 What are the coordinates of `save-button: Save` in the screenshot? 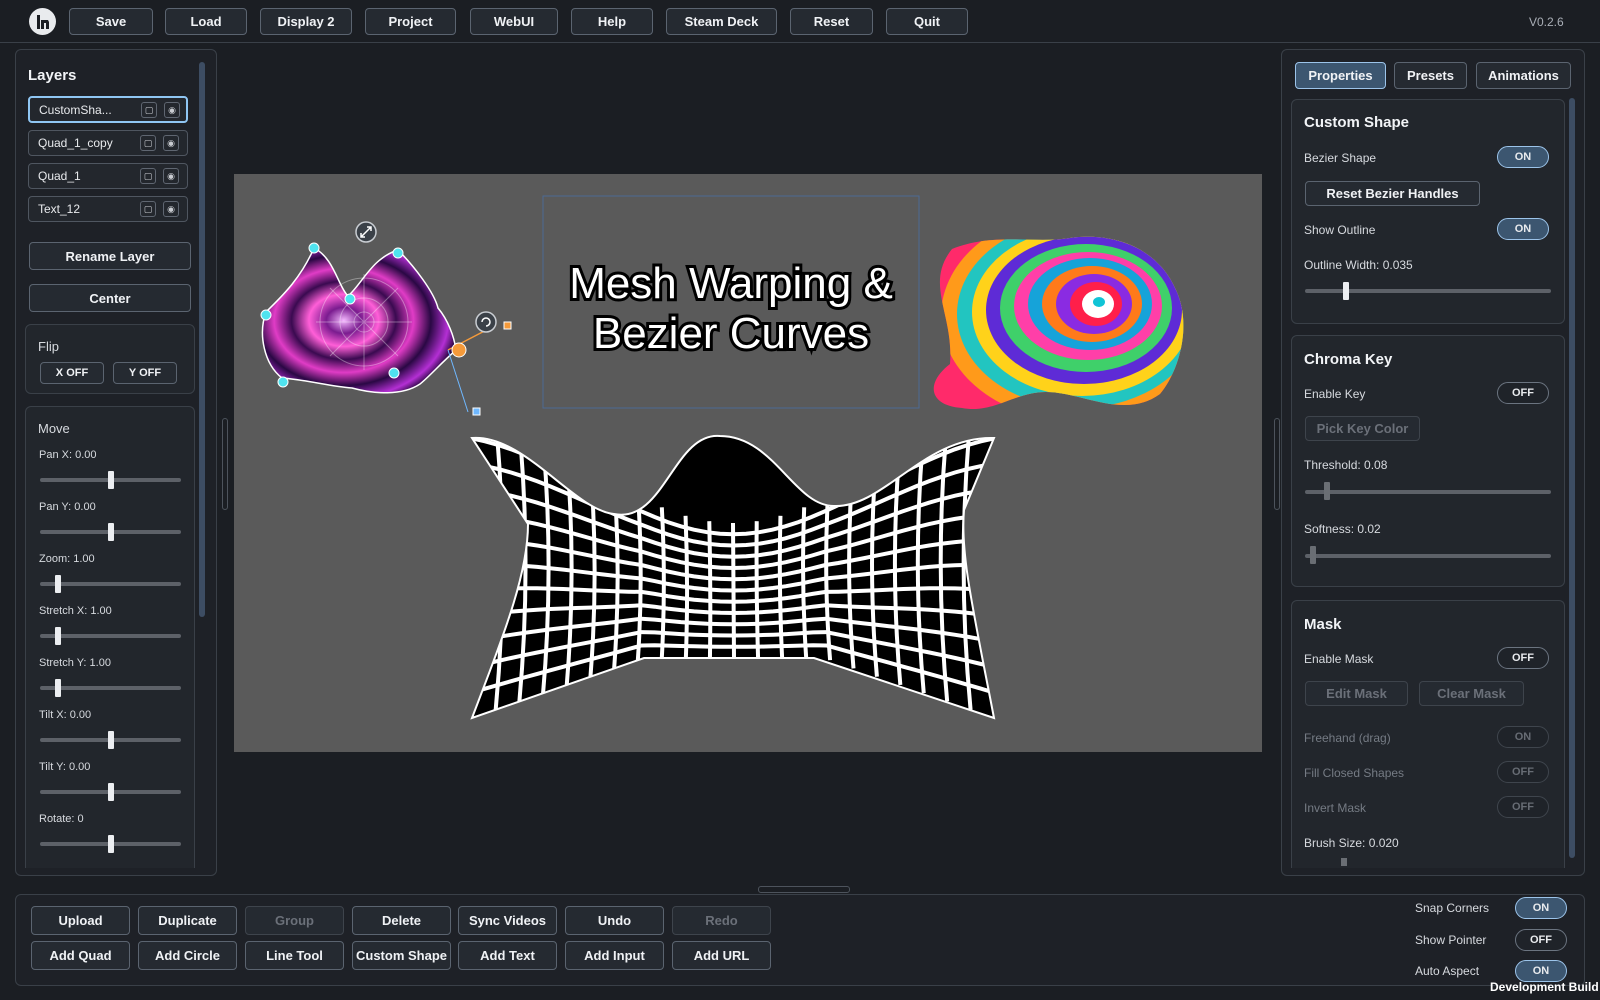 It's located at (111, 21).